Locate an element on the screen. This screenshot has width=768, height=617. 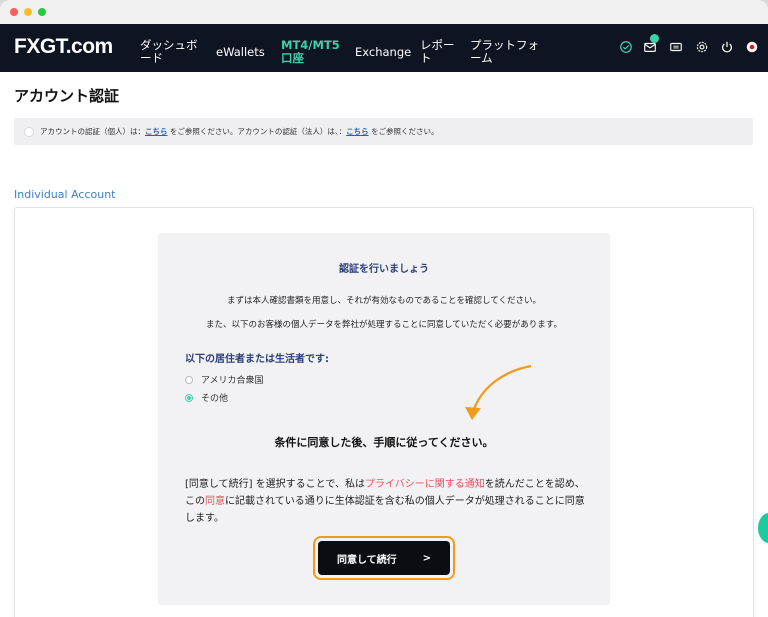
privacy-notice-link: プライバシーに関する通知 is located at coordinates (425, 484).